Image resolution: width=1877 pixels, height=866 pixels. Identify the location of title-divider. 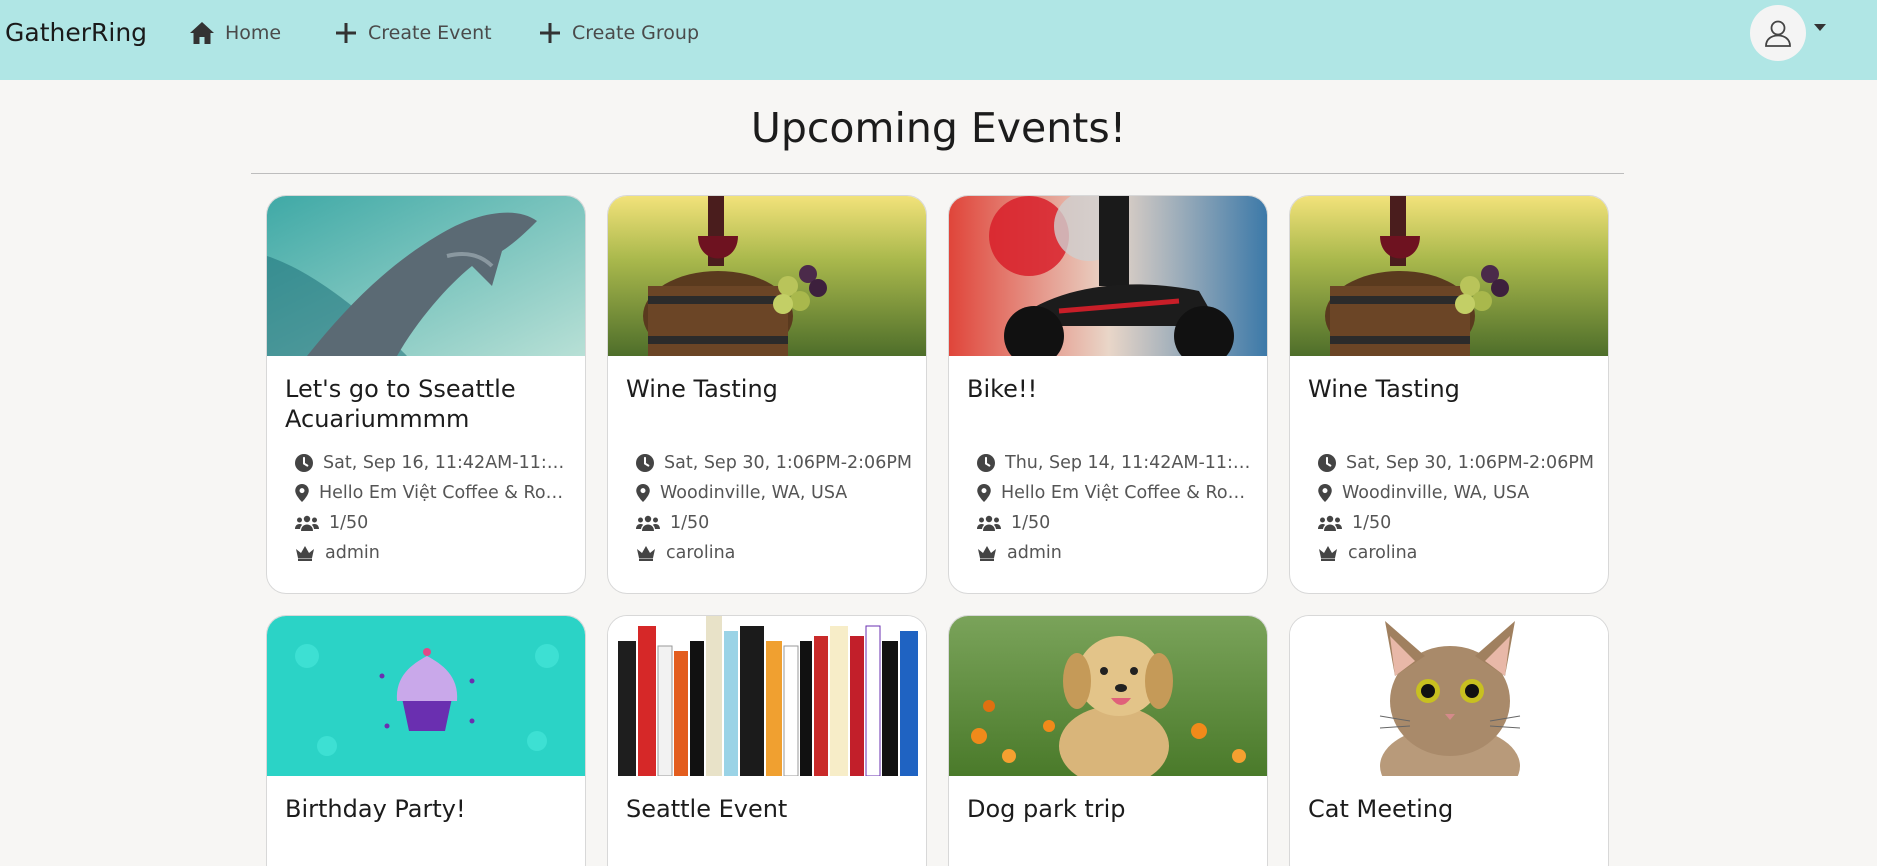
(937, 173).